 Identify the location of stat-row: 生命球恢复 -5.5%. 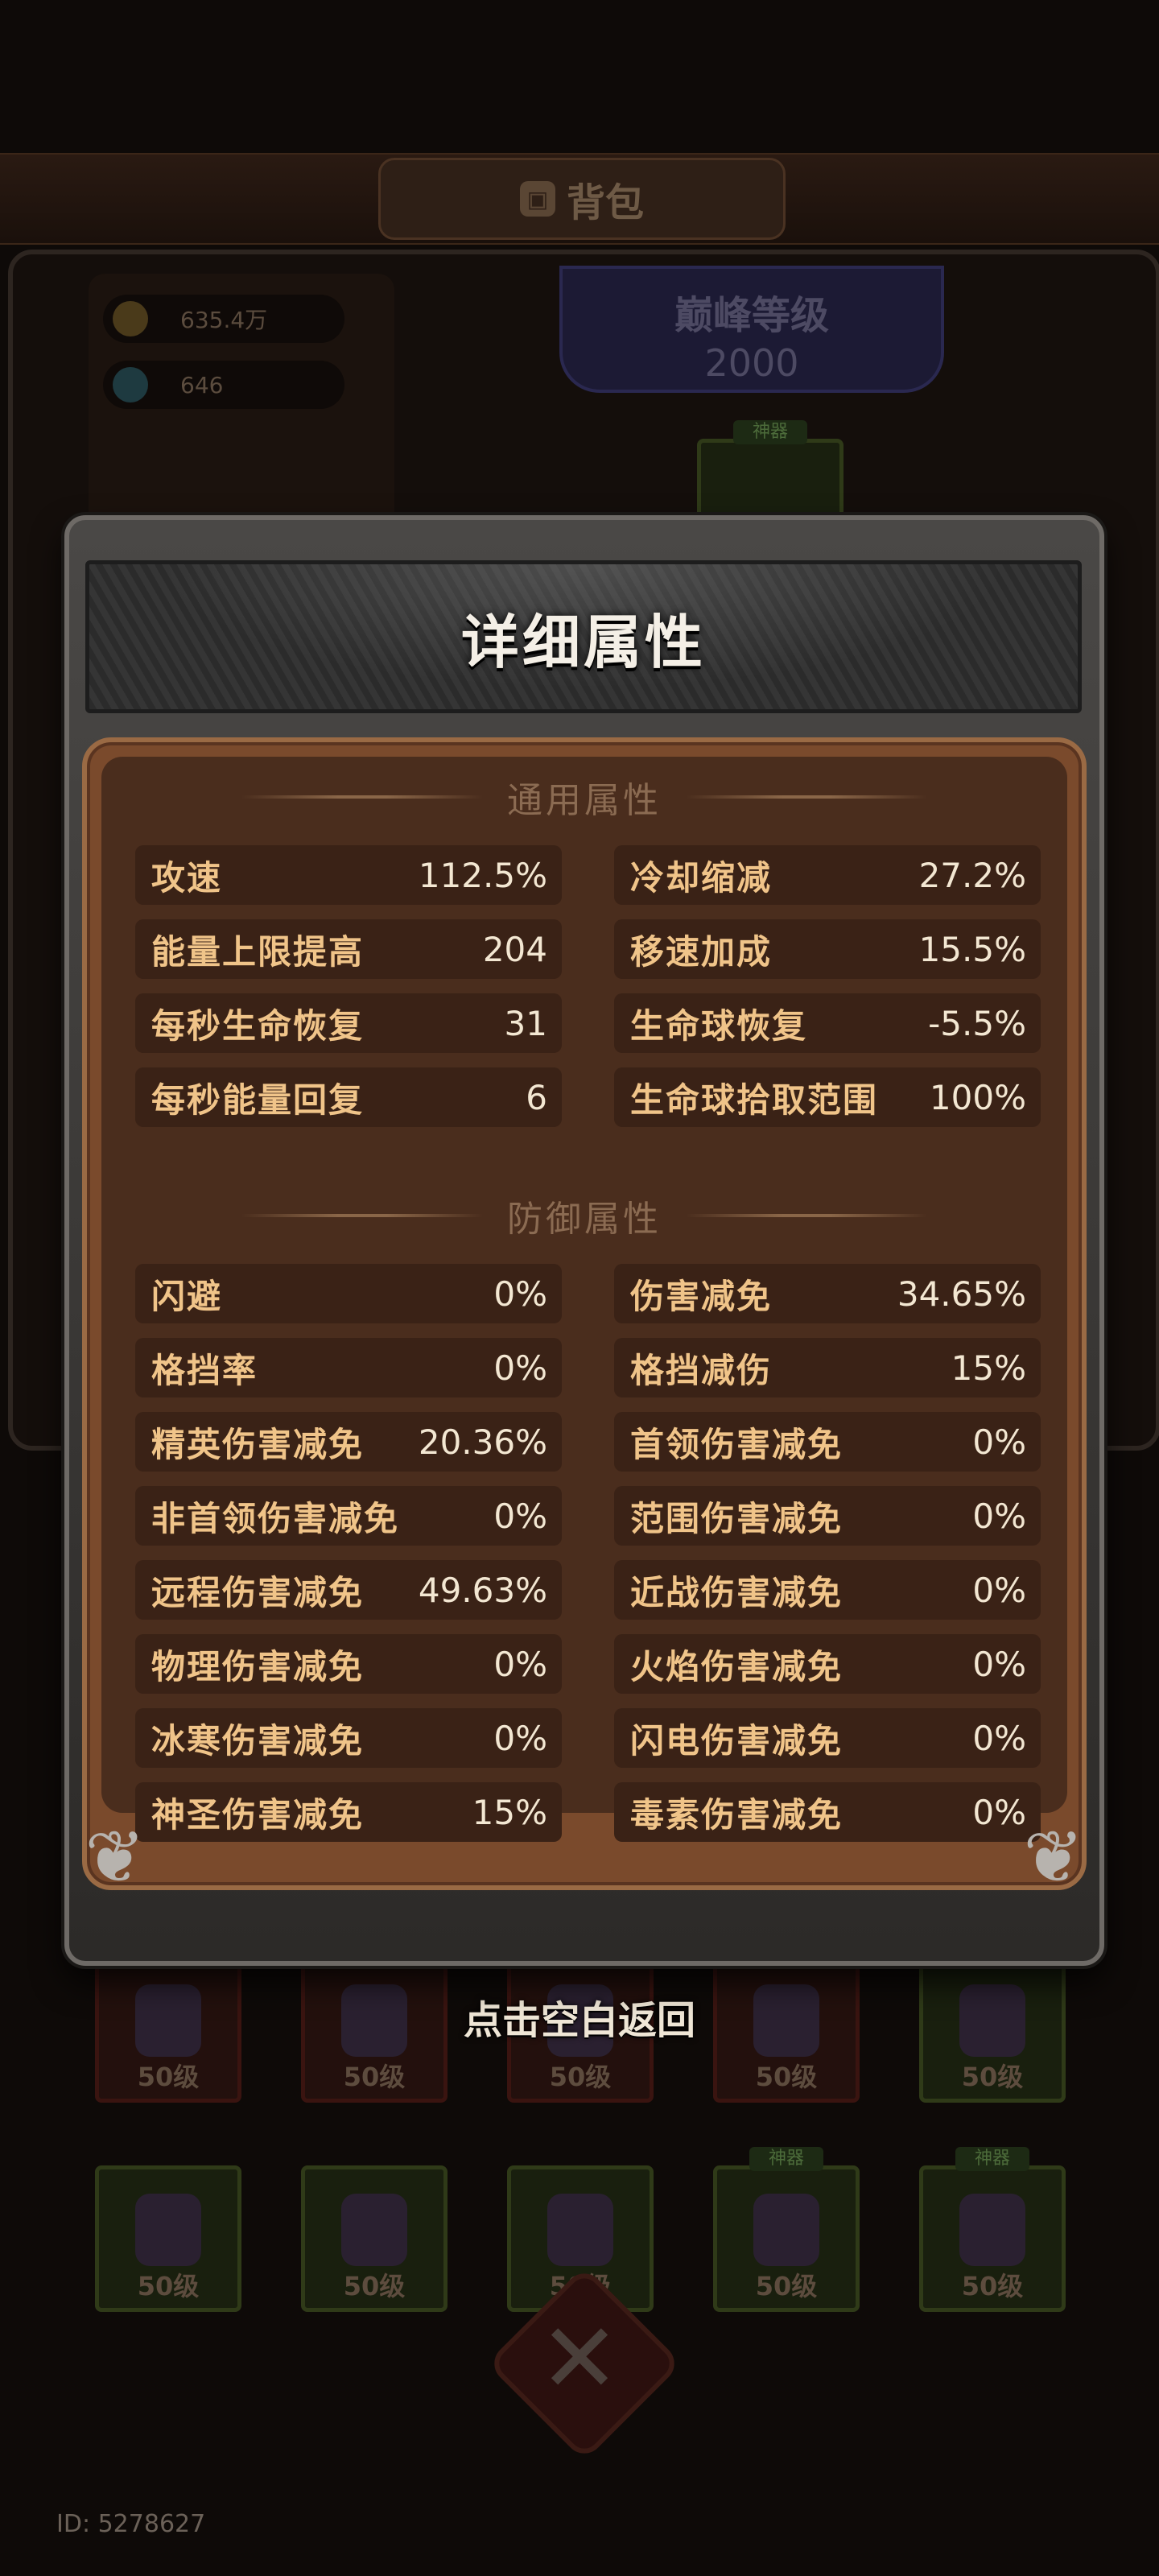
(827, 1023).